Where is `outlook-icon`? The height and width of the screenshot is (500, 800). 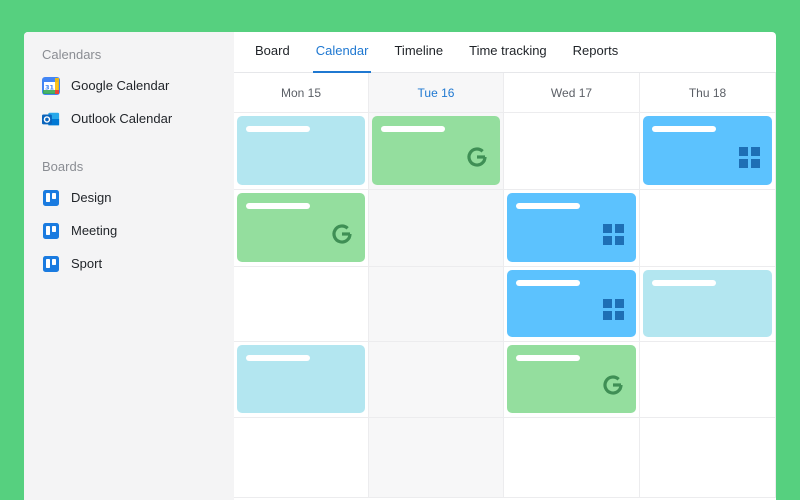 outlook-icon is located at coordinates (51, 119).